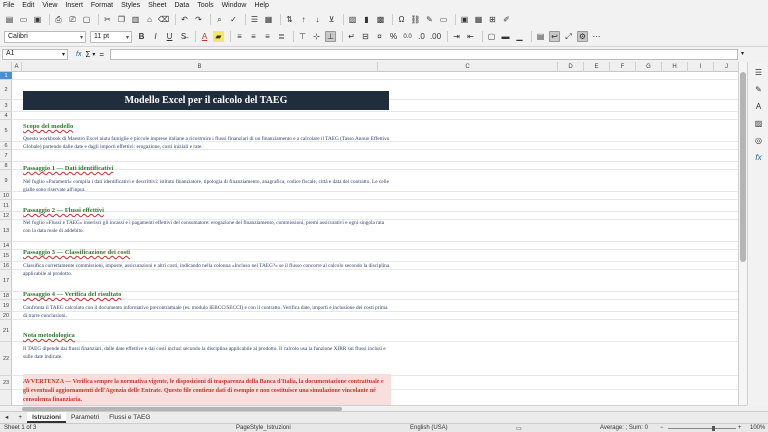 This screenshot has height=432, width=768. I want to click on zoom-out-icon: −, so click(662, 428).